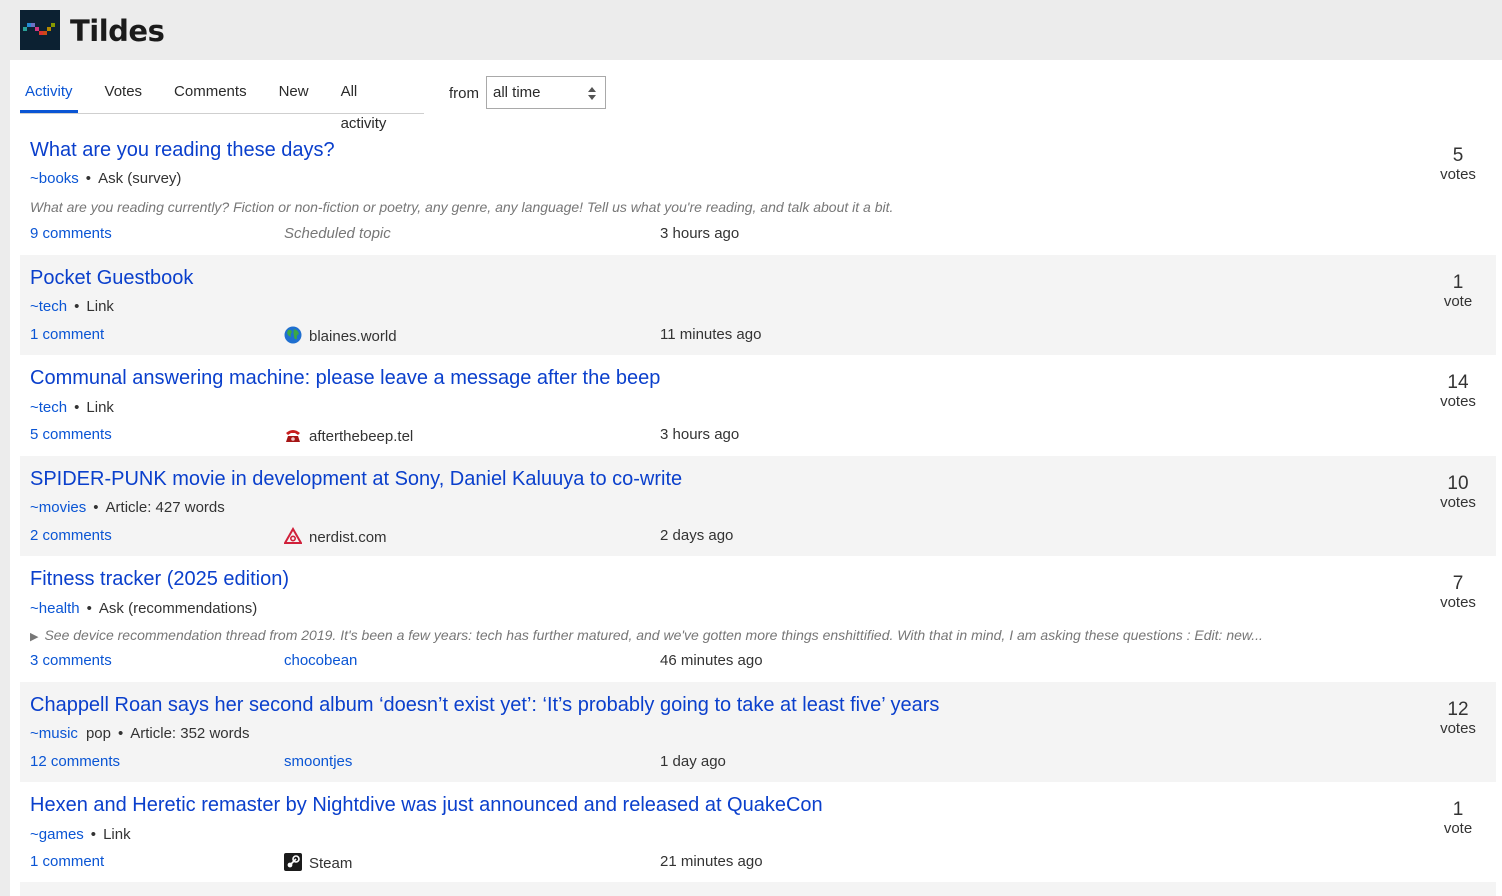  I want to click on group-link: ~games, so click(57, 834).